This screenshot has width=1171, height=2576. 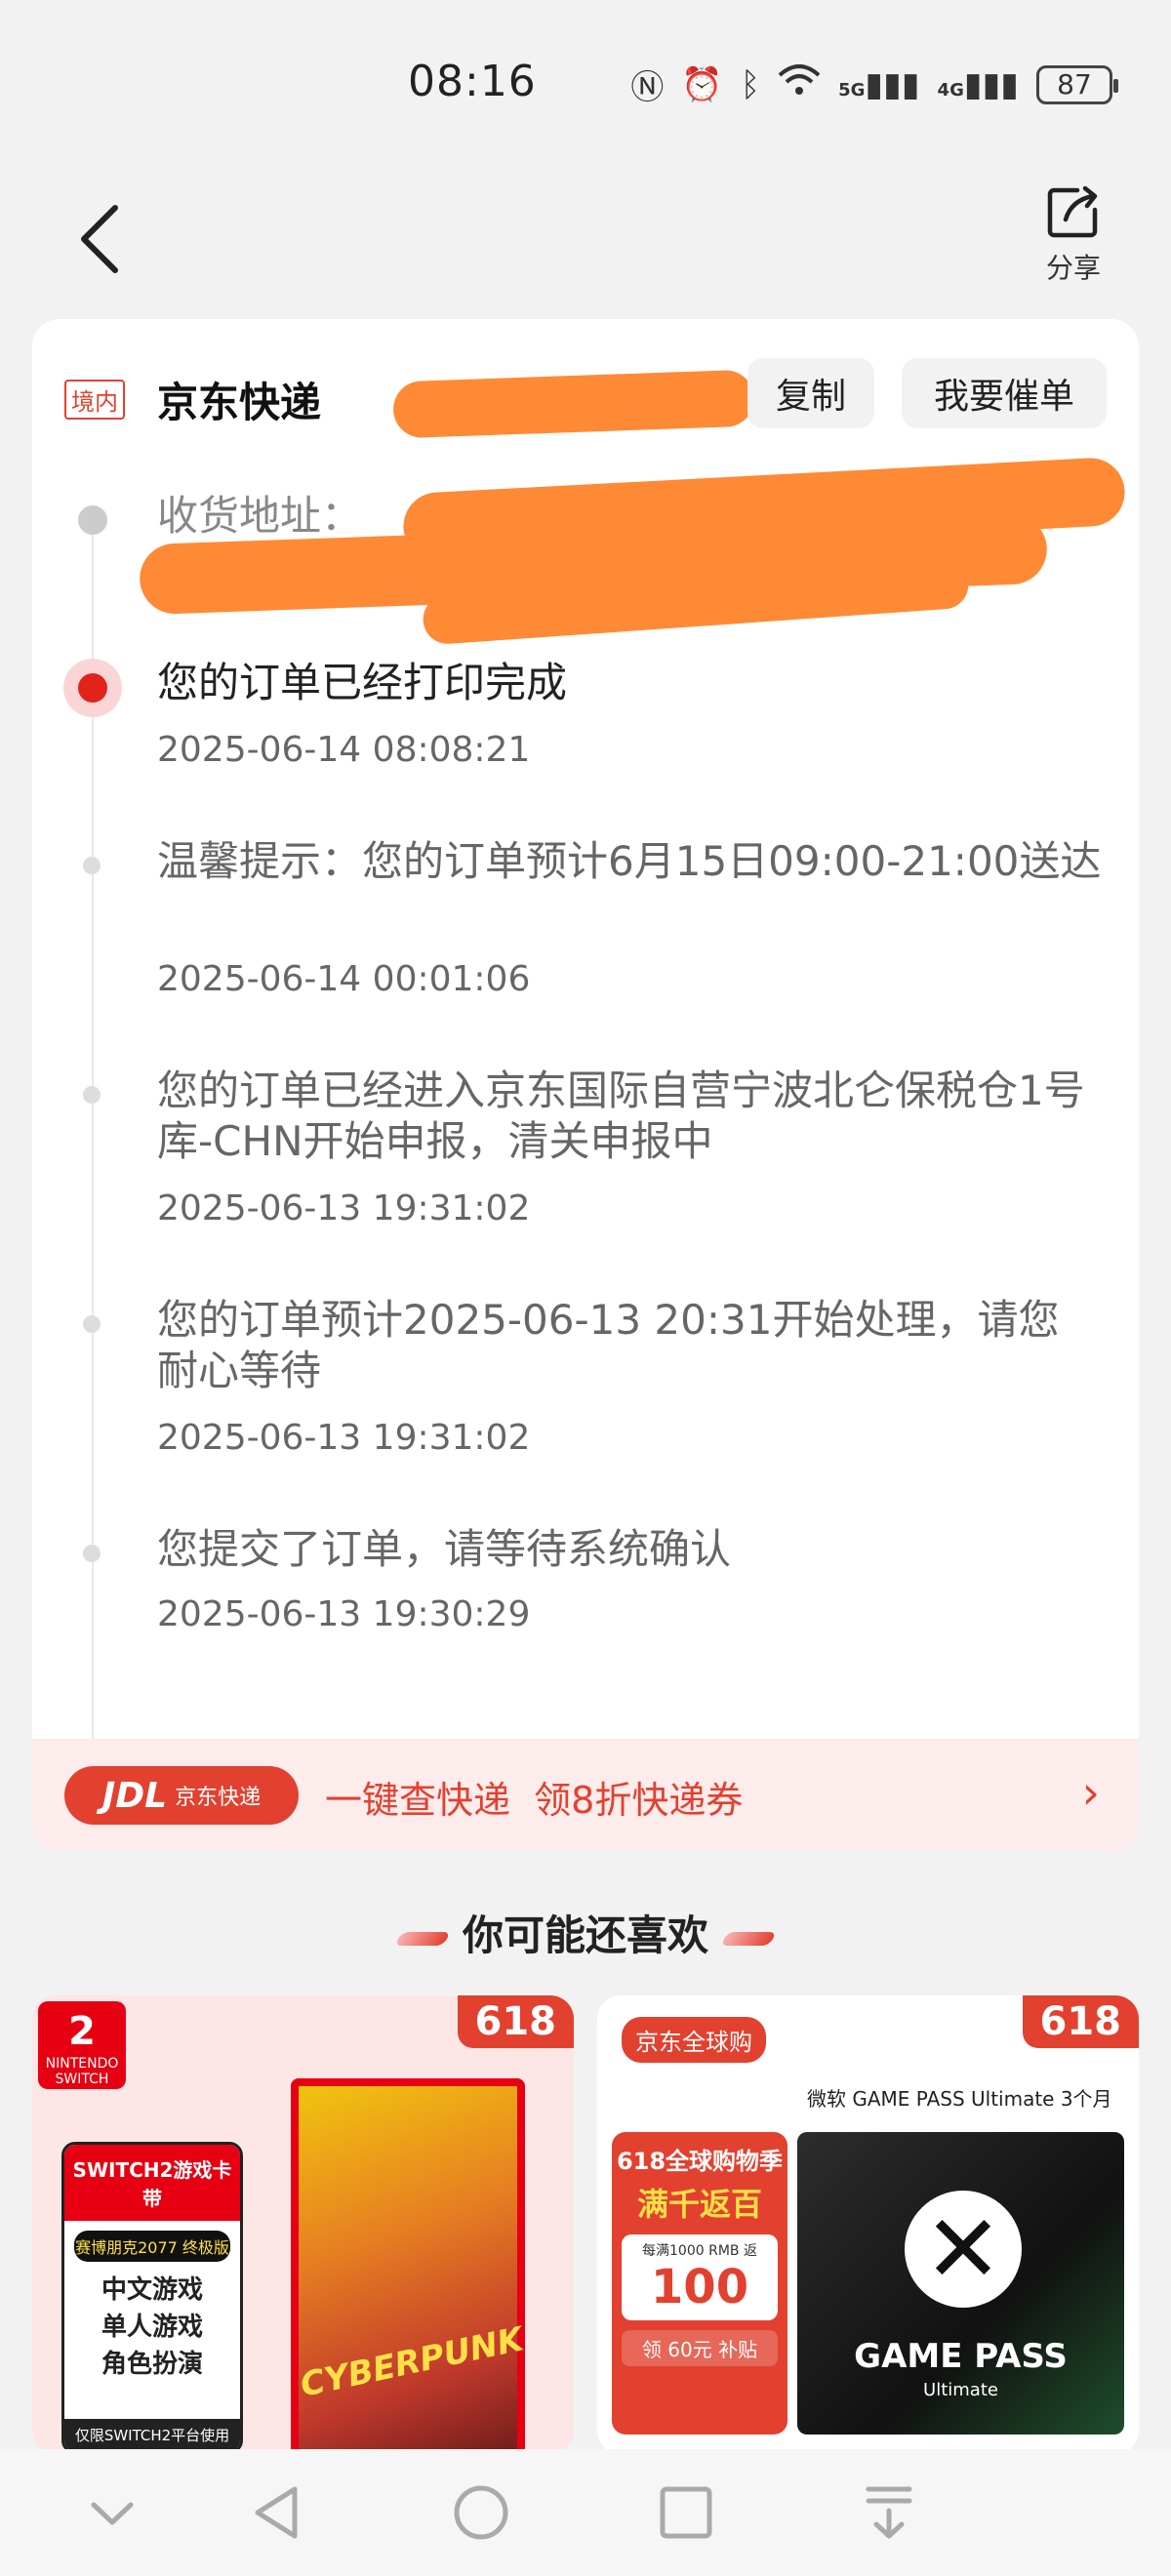 What do you see at coordinates (93, 1187) in the screenshot?
I see `timeline-line` at bounding box center [93, 1187].